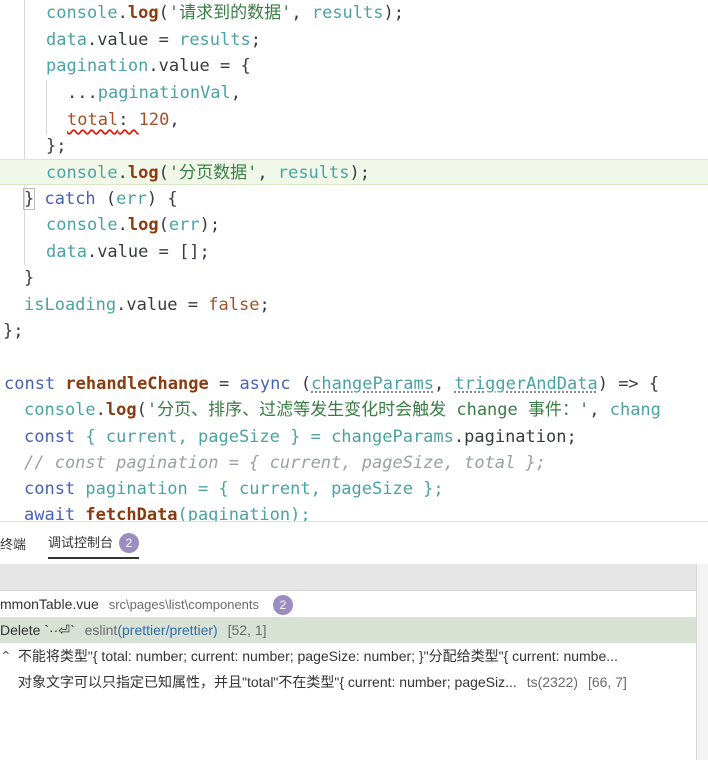 This screenshot has height=760, width=708. What do you see at coordinates (270, 384) in the screenshot?
I see `token: async` at bounding box center [270, 384].